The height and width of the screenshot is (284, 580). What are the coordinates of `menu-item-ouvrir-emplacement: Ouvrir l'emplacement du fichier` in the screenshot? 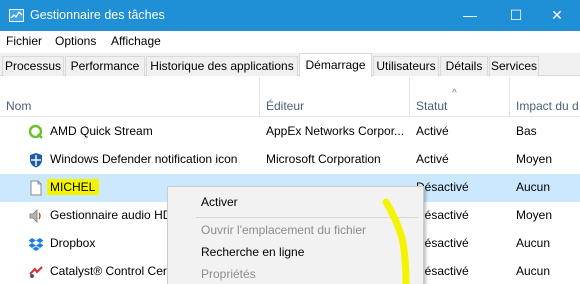 It's located at (283, 230).